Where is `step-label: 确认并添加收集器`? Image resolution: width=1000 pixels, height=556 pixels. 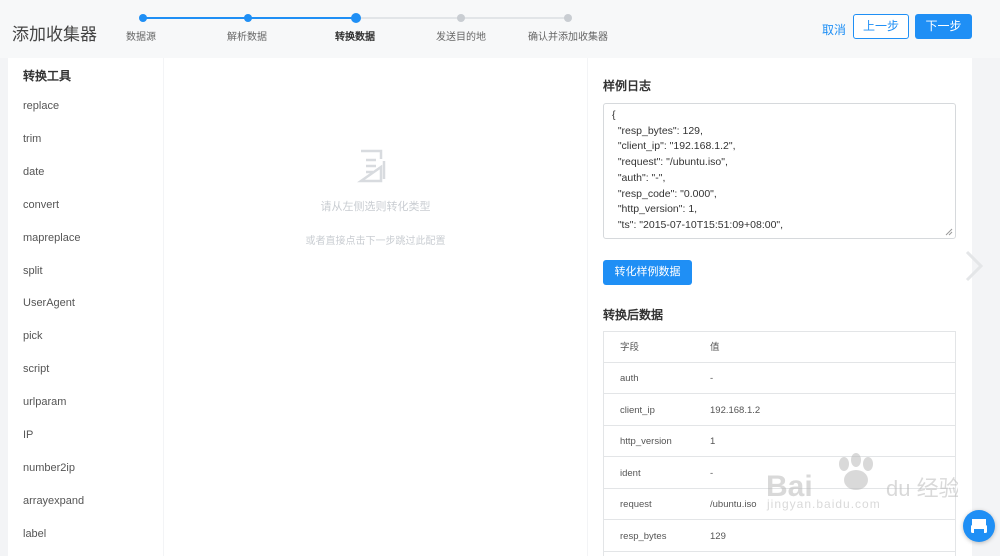
step-label: 确认并添加收集器 is located at coordinates (568, 37).